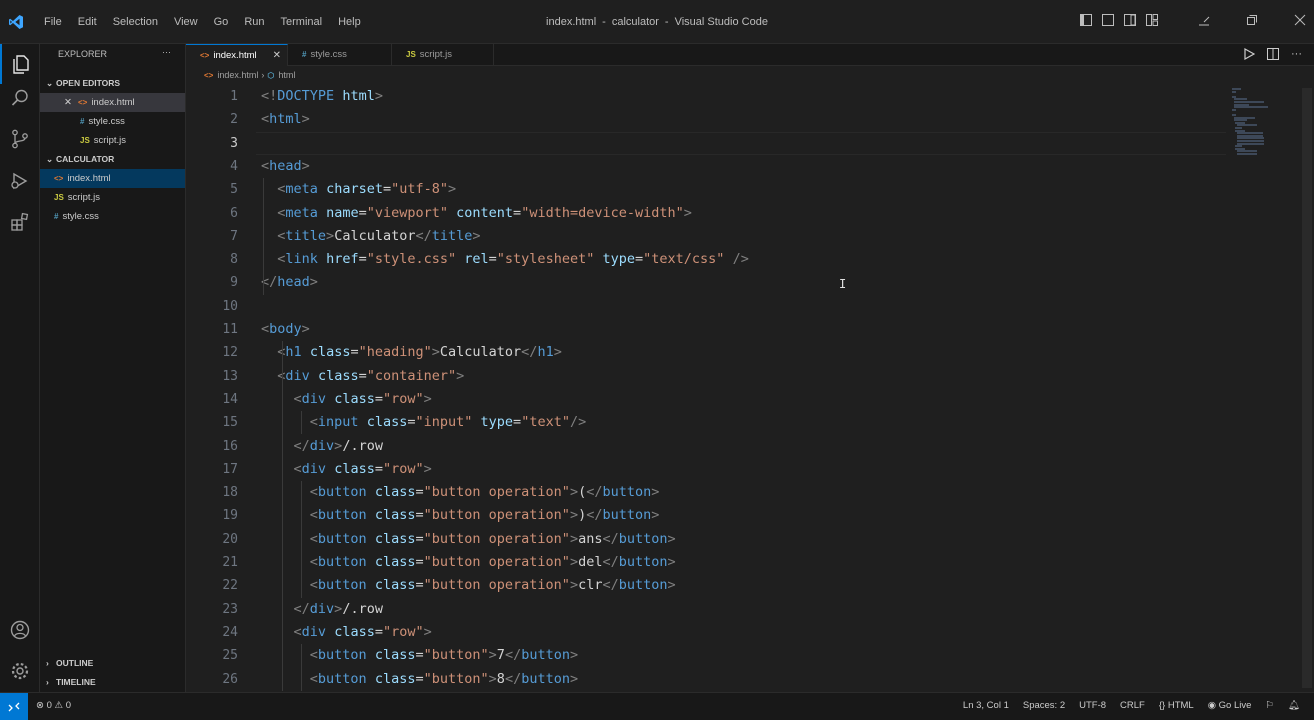 This screenshot has width=1314, height=720. Describe the element at coordinates (706, 282) in the screenshot. I see `code-line: 9 </head>` at that location.